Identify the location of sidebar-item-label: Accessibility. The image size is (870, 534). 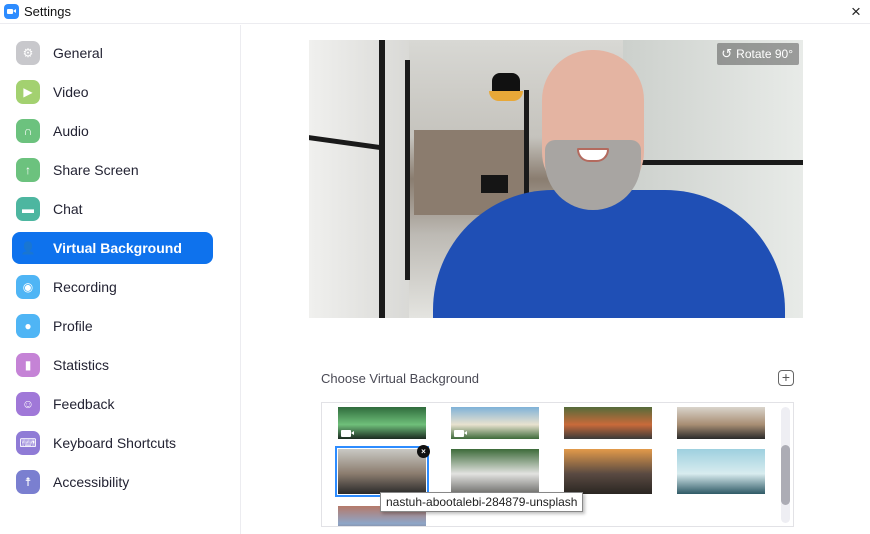
(91, 482).